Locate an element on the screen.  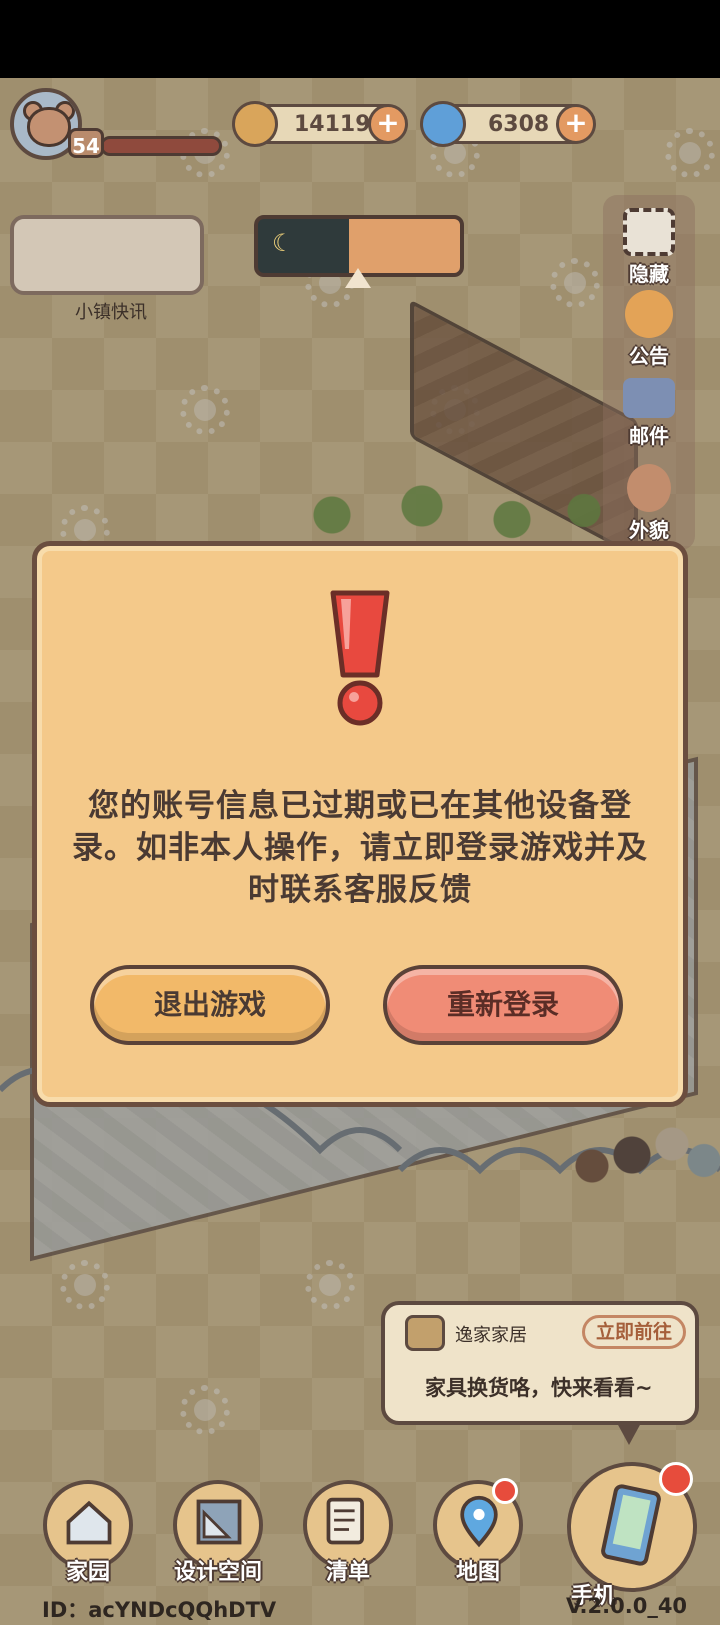
appearance-label: 外貌 is located at coordinates (649, 530).